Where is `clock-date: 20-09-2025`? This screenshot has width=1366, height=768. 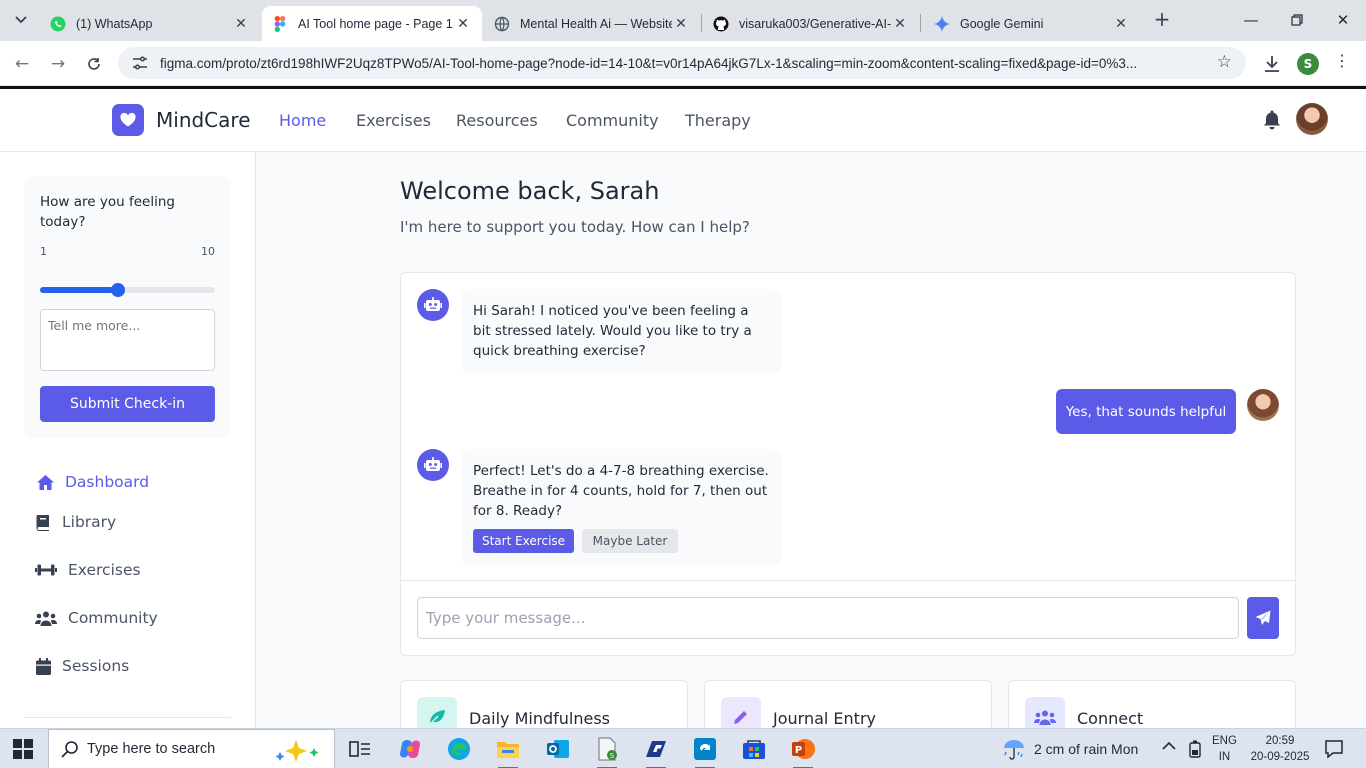 clock-date: 20-09-2025 is located at coordinates (1280, 757).